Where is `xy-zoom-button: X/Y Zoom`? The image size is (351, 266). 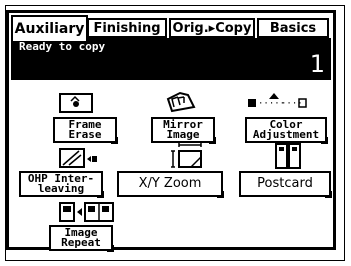 xy-zoom-button: X/Y Zoom is located at coordinates (170, 184).